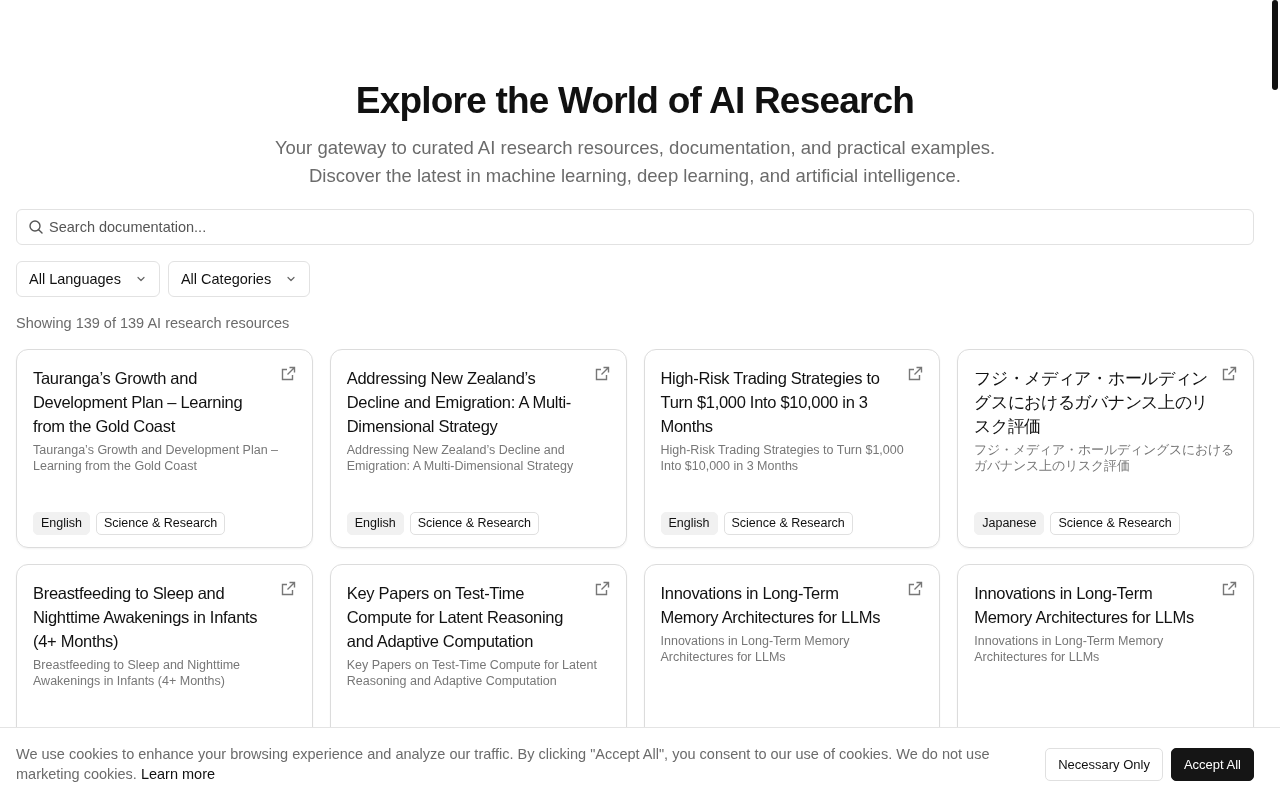 The image size is (1280, 800). What do you see at coordinates (635, 101) in the screenshot?
I see `page-title: Explore the World of AI Research` at bounding box center [635, 101].